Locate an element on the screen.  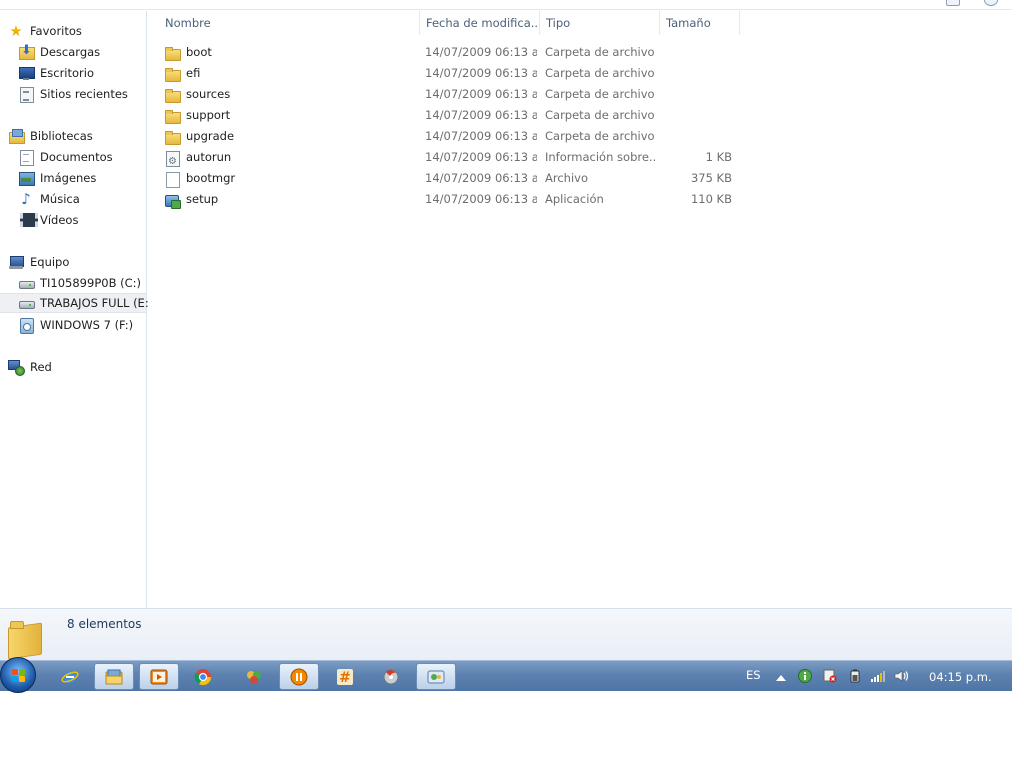
nav-item-drive-c: TI105899P0B (C:) is located at coordinates (91, 283).